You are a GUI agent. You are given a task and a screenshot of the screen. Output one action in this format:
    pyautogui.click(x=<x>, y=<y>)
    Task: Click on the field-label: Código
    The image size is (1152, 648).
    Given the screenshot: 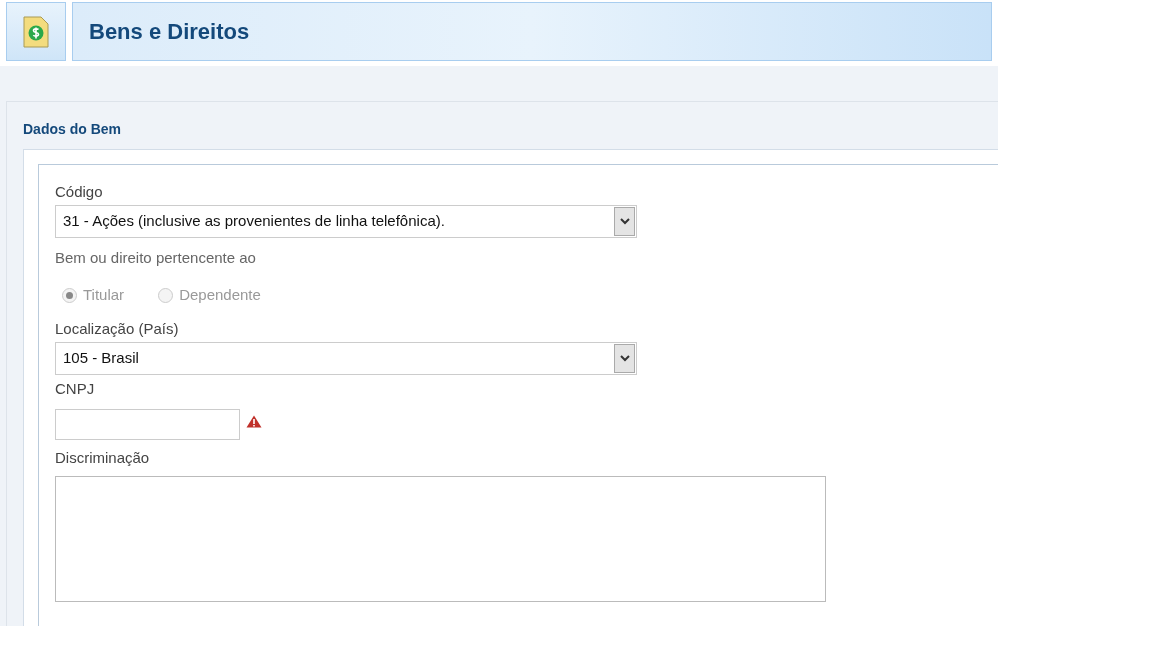 What is the action you would take?
    pyautogui.click(x=79, y=192)
    